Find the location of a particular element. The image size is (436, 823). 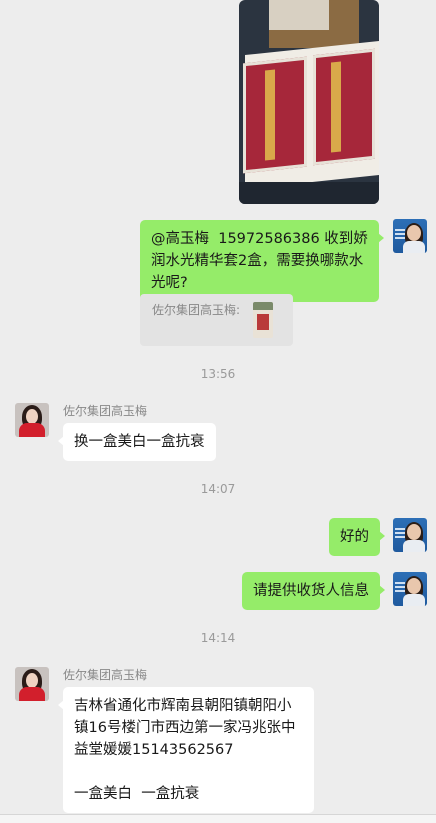

timestamp: 14:14 is located at coordinates (218, 638).